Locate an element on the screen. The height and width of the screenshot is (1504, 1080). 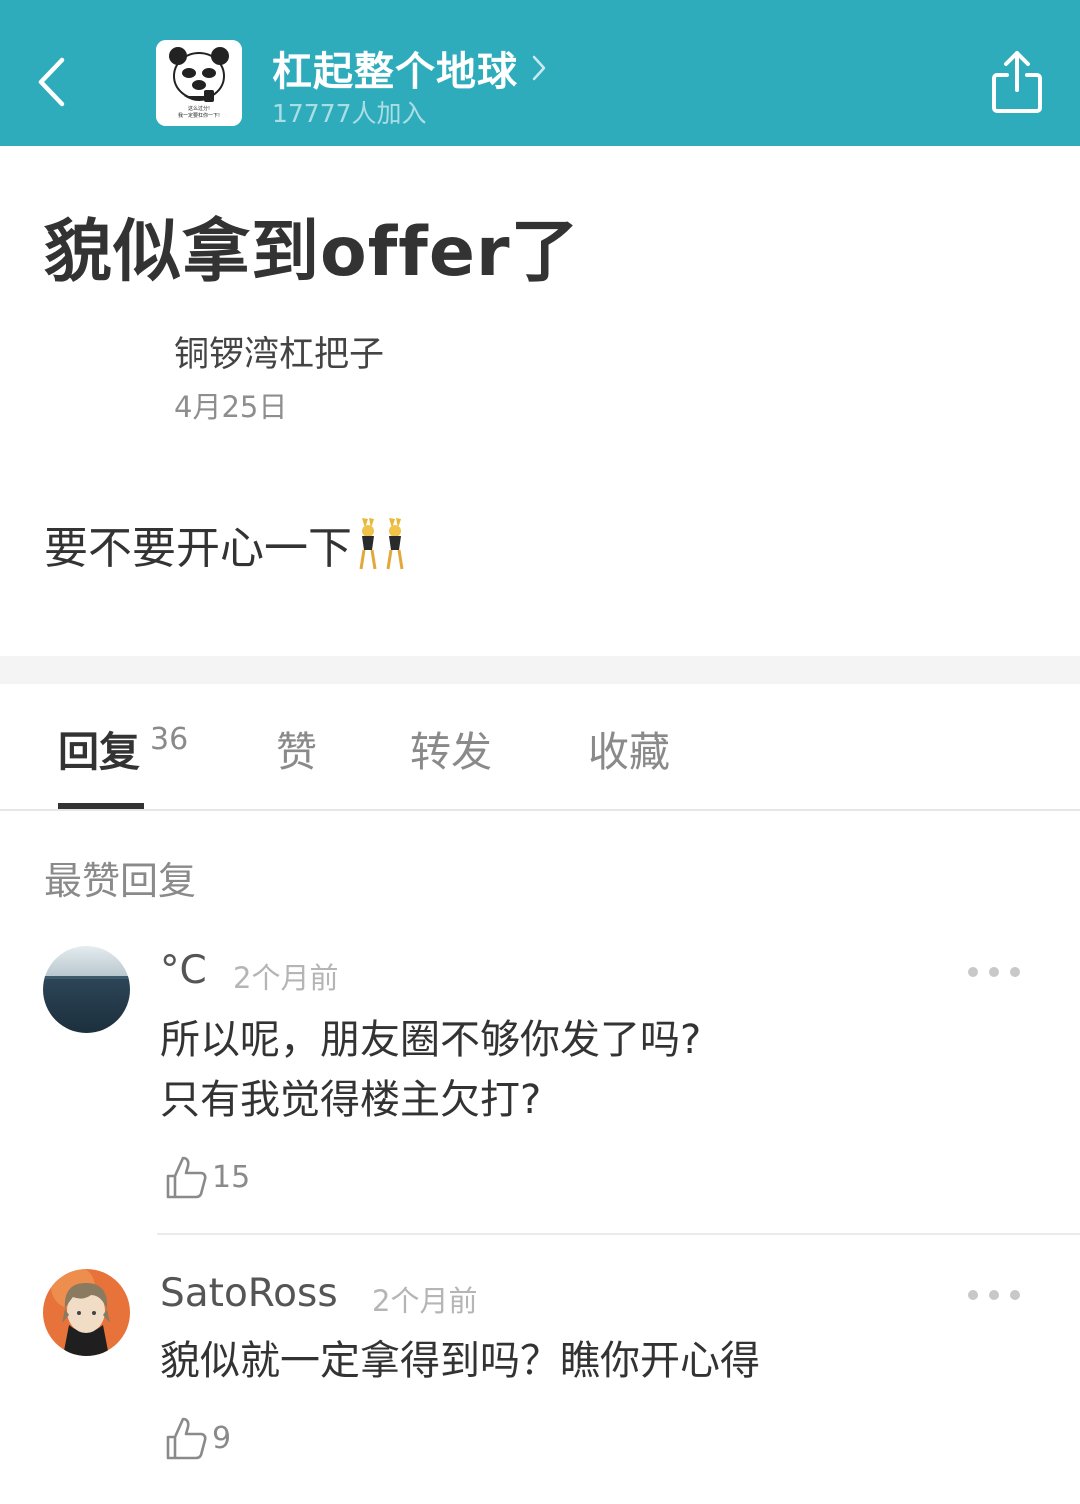
like-button: 9 is located at coordinates (197, 1438).